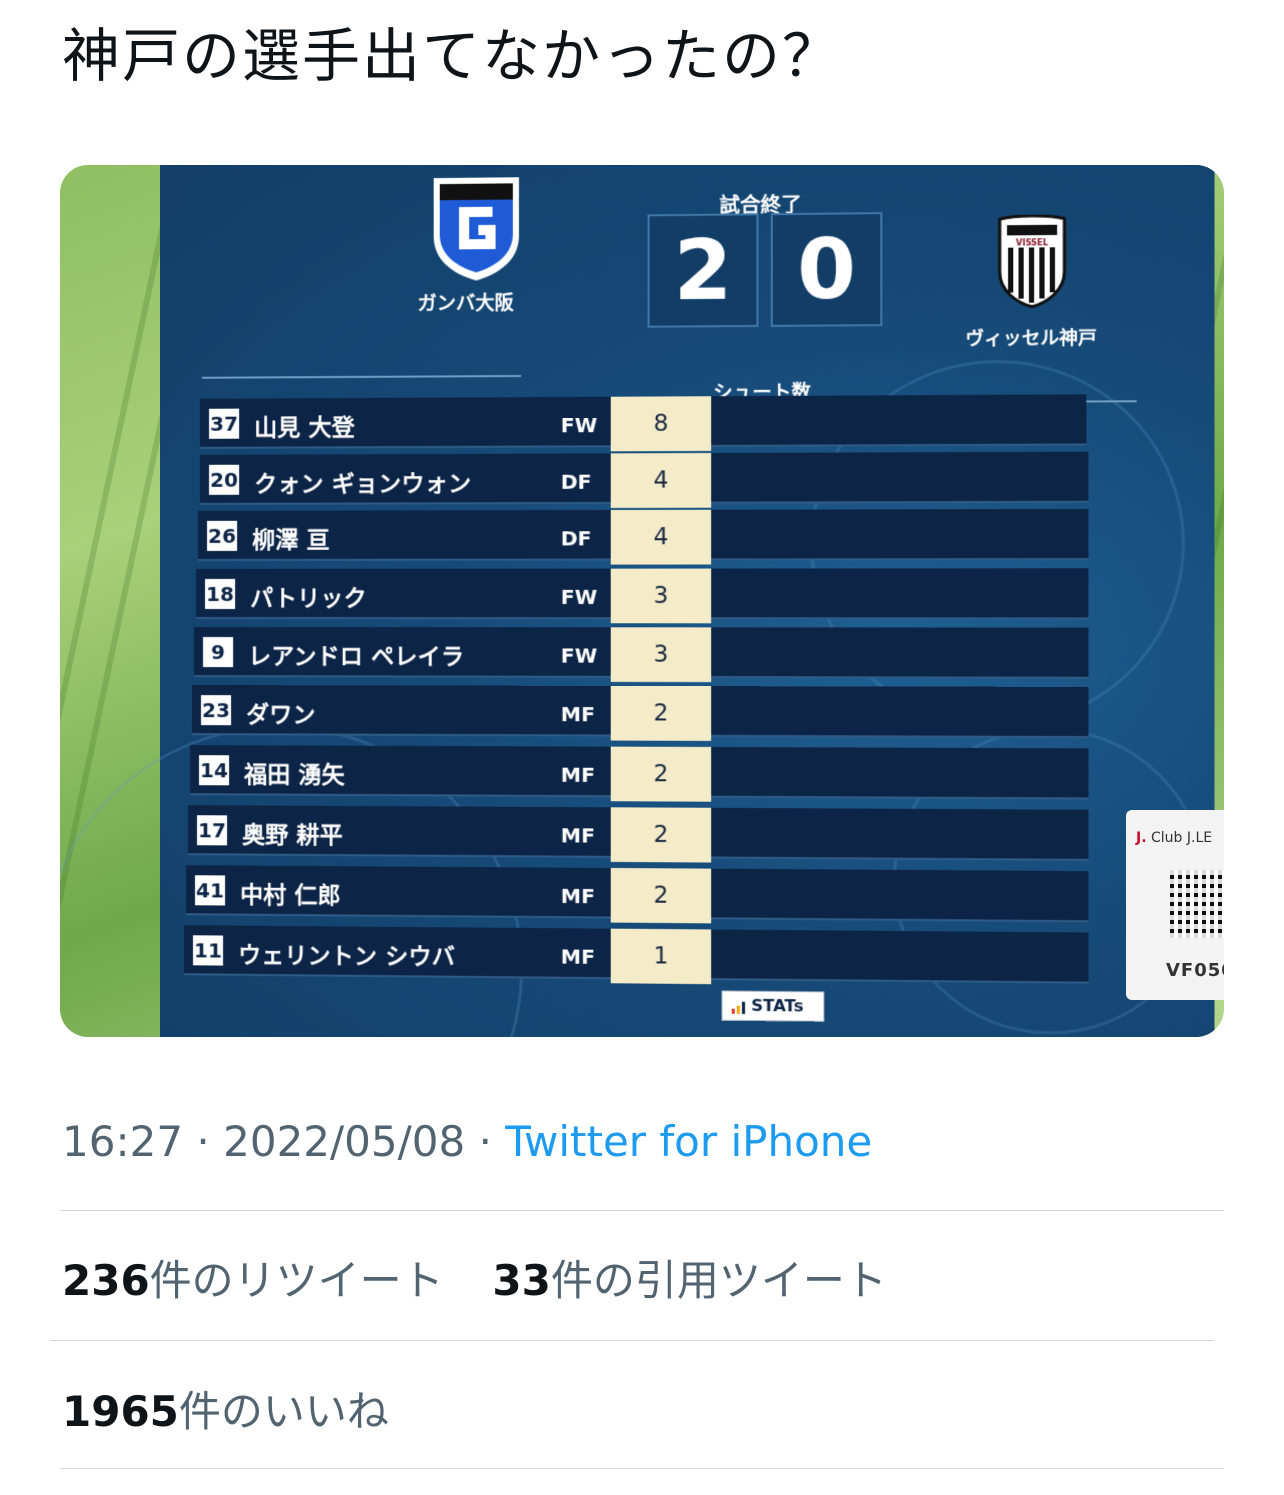  Describe the element at coordinates (1197, 904) in the screenshot. I see `qr-code-icon` at that location.